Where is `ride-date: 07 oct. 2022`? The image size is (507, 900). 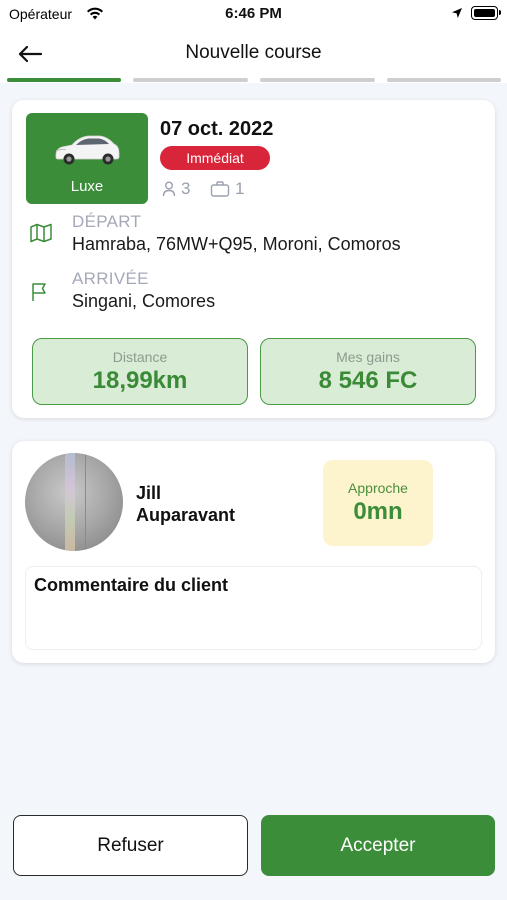
ride-date: 07 oct. 2022 is located at coordinates (217, 129).